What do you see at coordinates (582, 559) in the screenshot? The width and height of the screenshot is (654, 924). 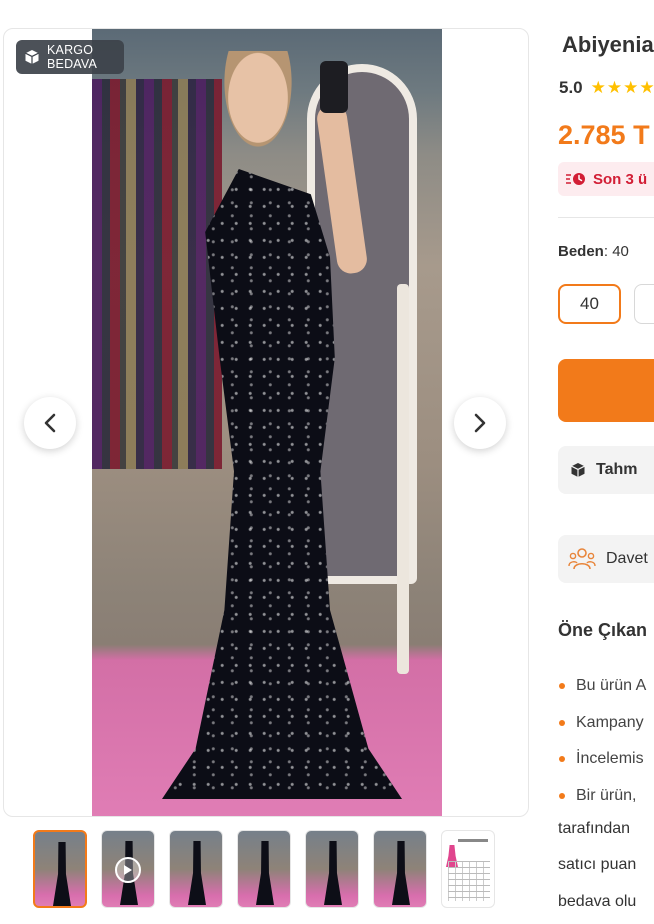 I see `people-icon` at bounding box center [582, 559].